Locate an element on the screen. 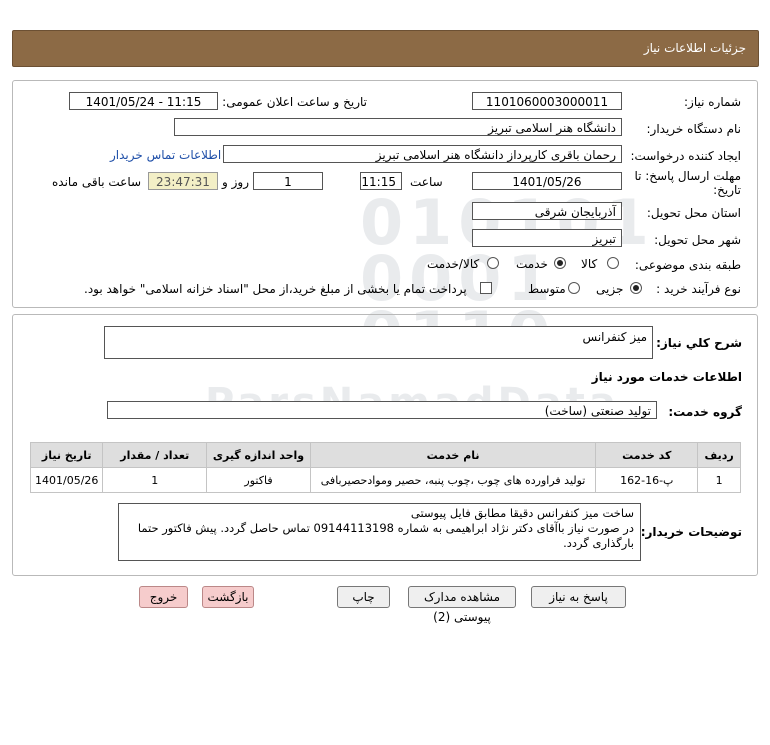 This screenshot has height=745, width=770. process-medium-radio is located at coordinates (574, 288).